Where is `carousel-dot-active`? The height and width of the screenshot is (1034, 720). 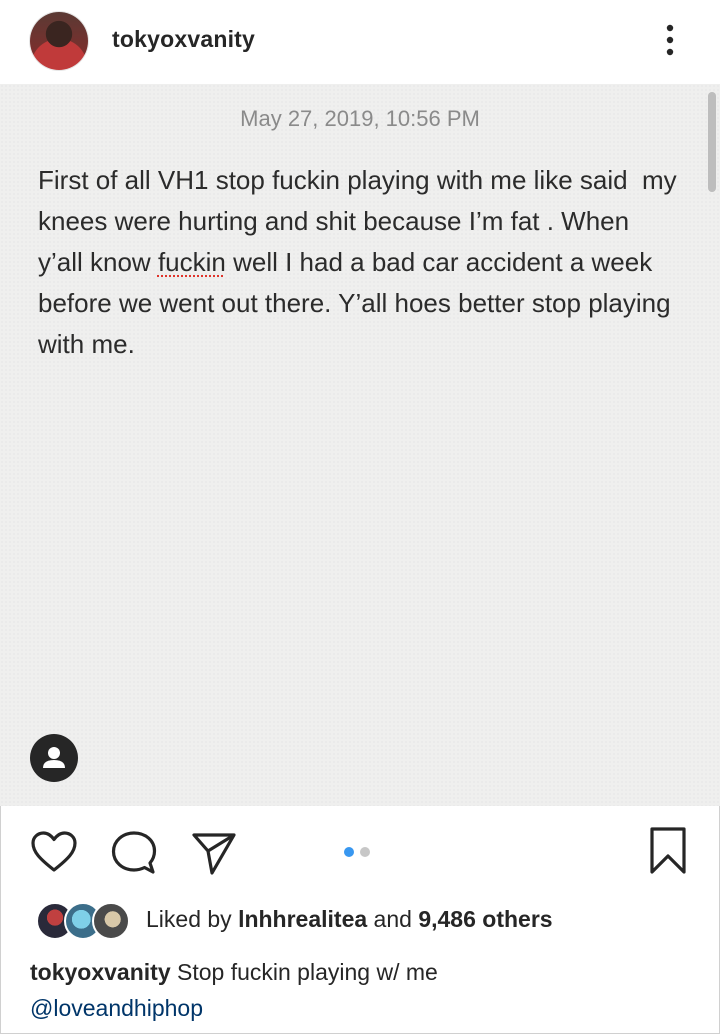 carousel-dot-active is located at coordinates (349, 852).